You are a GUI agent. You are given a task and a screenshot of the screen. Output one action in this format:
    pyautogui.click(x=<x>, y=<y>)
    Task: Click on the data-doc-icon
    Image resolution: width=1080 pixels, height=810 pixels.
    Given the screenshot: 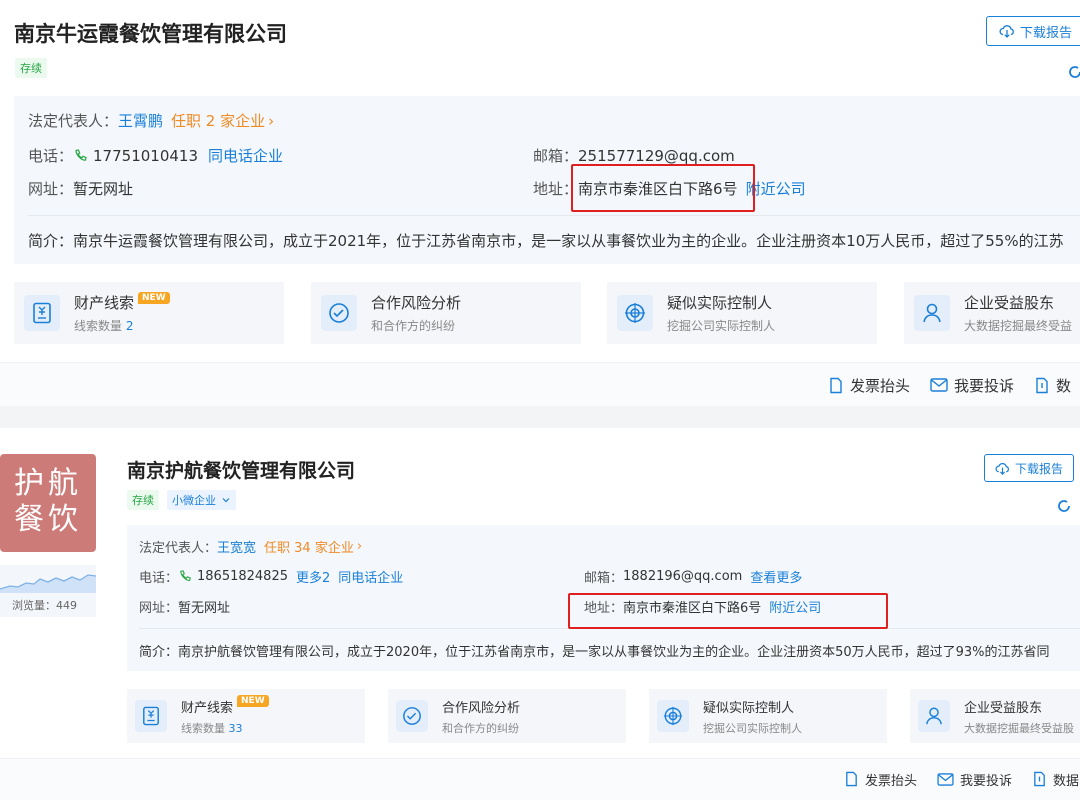 What is the action you would take?
    pyautogui.click(x=1042, y=385)
    